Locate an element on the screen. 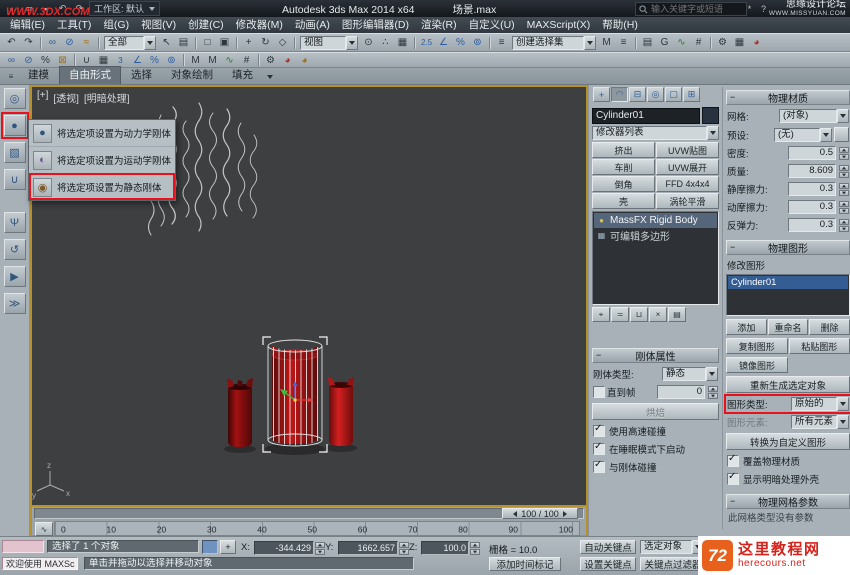  rendered-frame-icon: ▦ is located at coordinates (739, 42).